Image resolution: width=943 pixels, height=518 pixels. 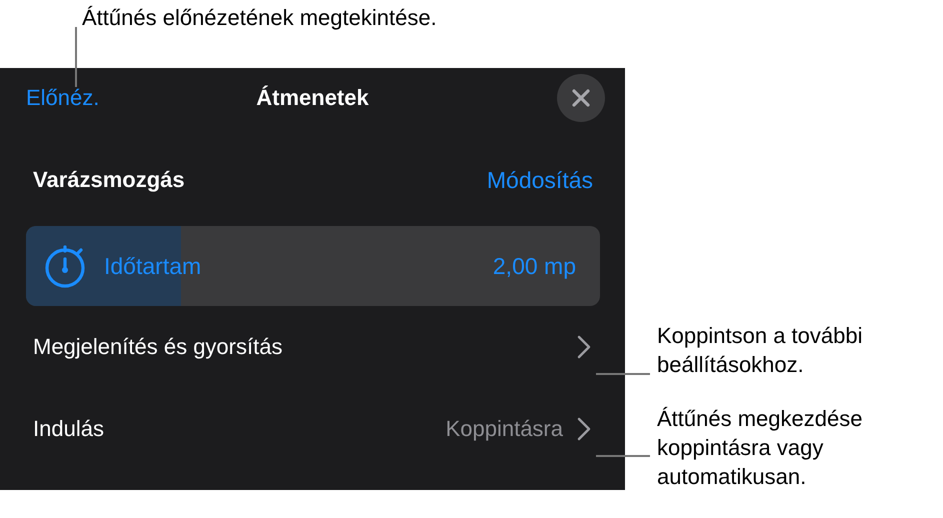 I want to click on settings-row: Indulás Koppintásra, so click(x=312, y=429).